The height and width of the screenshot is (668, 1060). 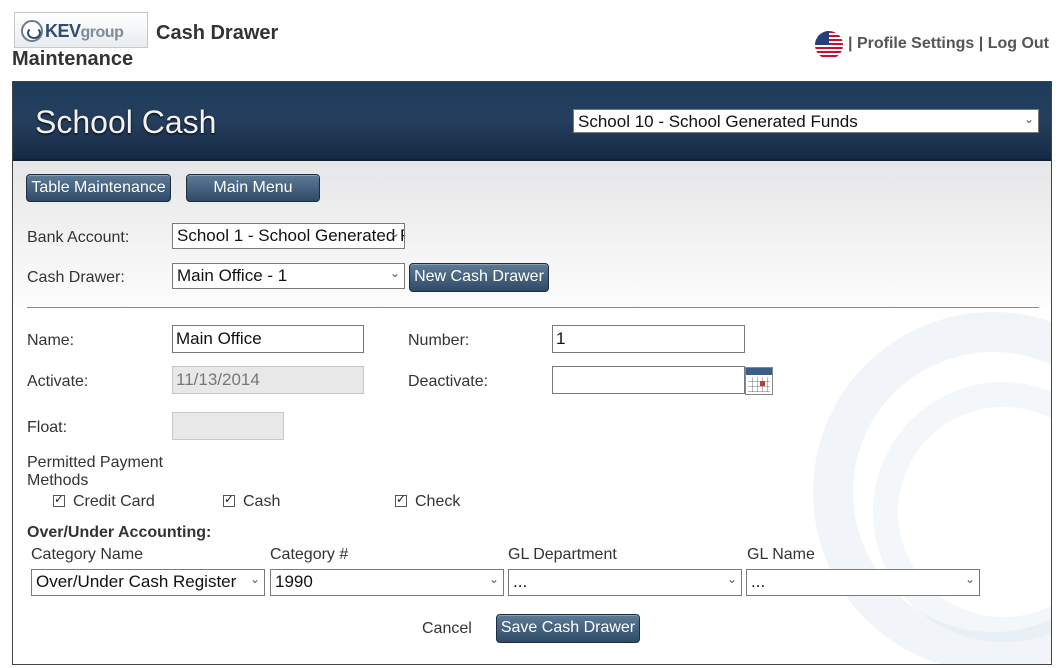 I want to click on calendar-icon, so click(x=759, y=381).